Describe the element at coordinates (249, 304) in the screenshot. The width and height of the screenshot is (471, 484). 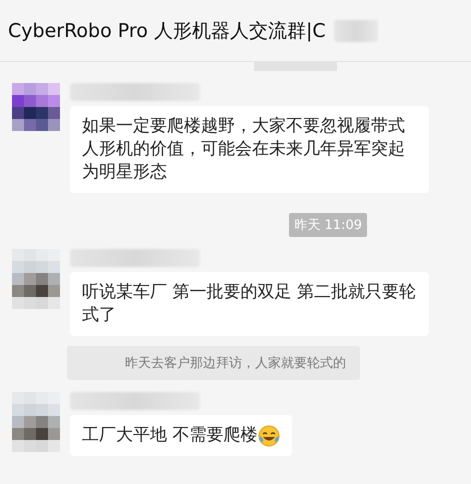
I see `message-bubble: 听说某车厂 第一批要的双足 第二批就只要轮式了` at that location.